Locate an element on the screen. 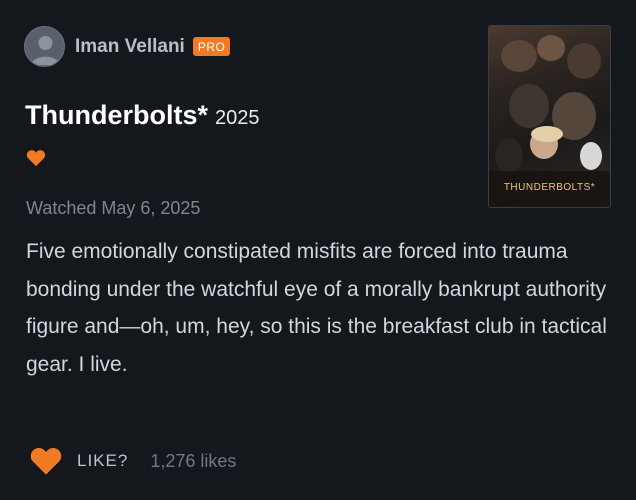  poster-artwork is located at coordinates (549, 121).